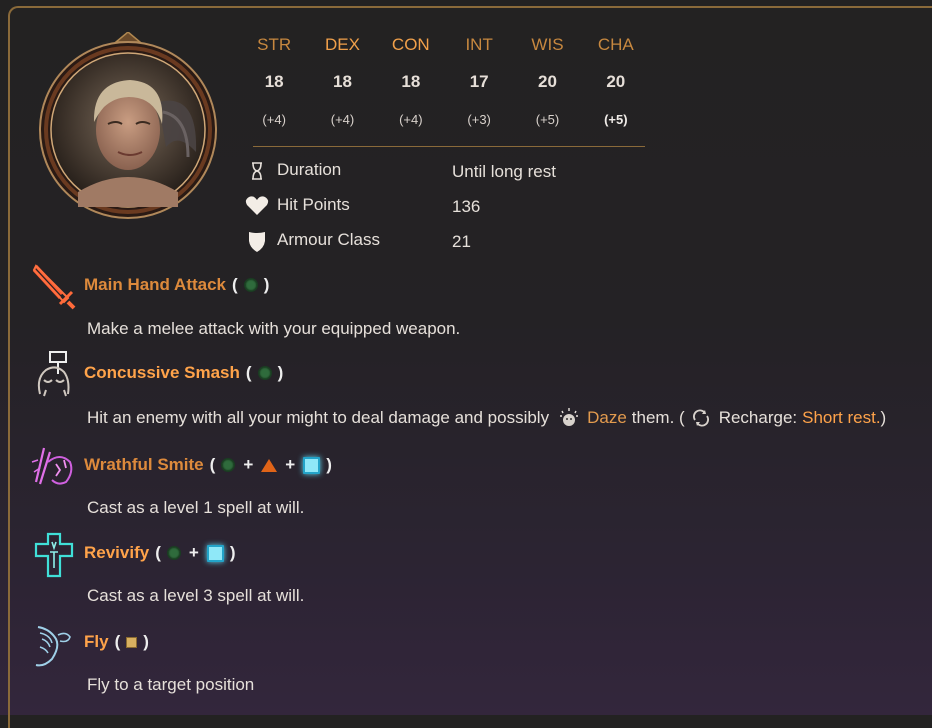 The width and height of the screenshot is (932, 728). I want to click on property-label: Hit Points, so click(313, 204).